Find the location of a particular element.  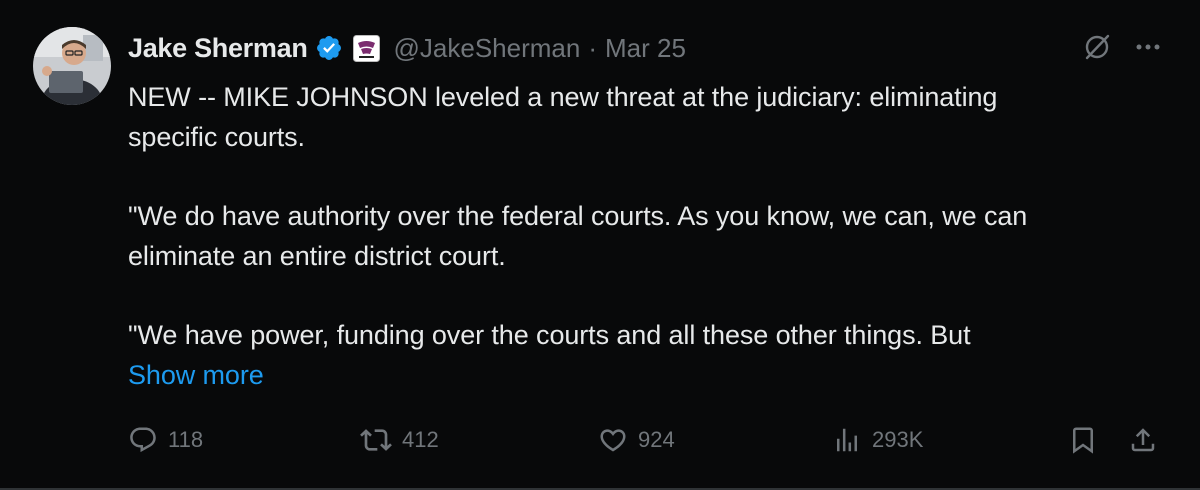

bookmark-icon is located at coordinates (1083, 440).